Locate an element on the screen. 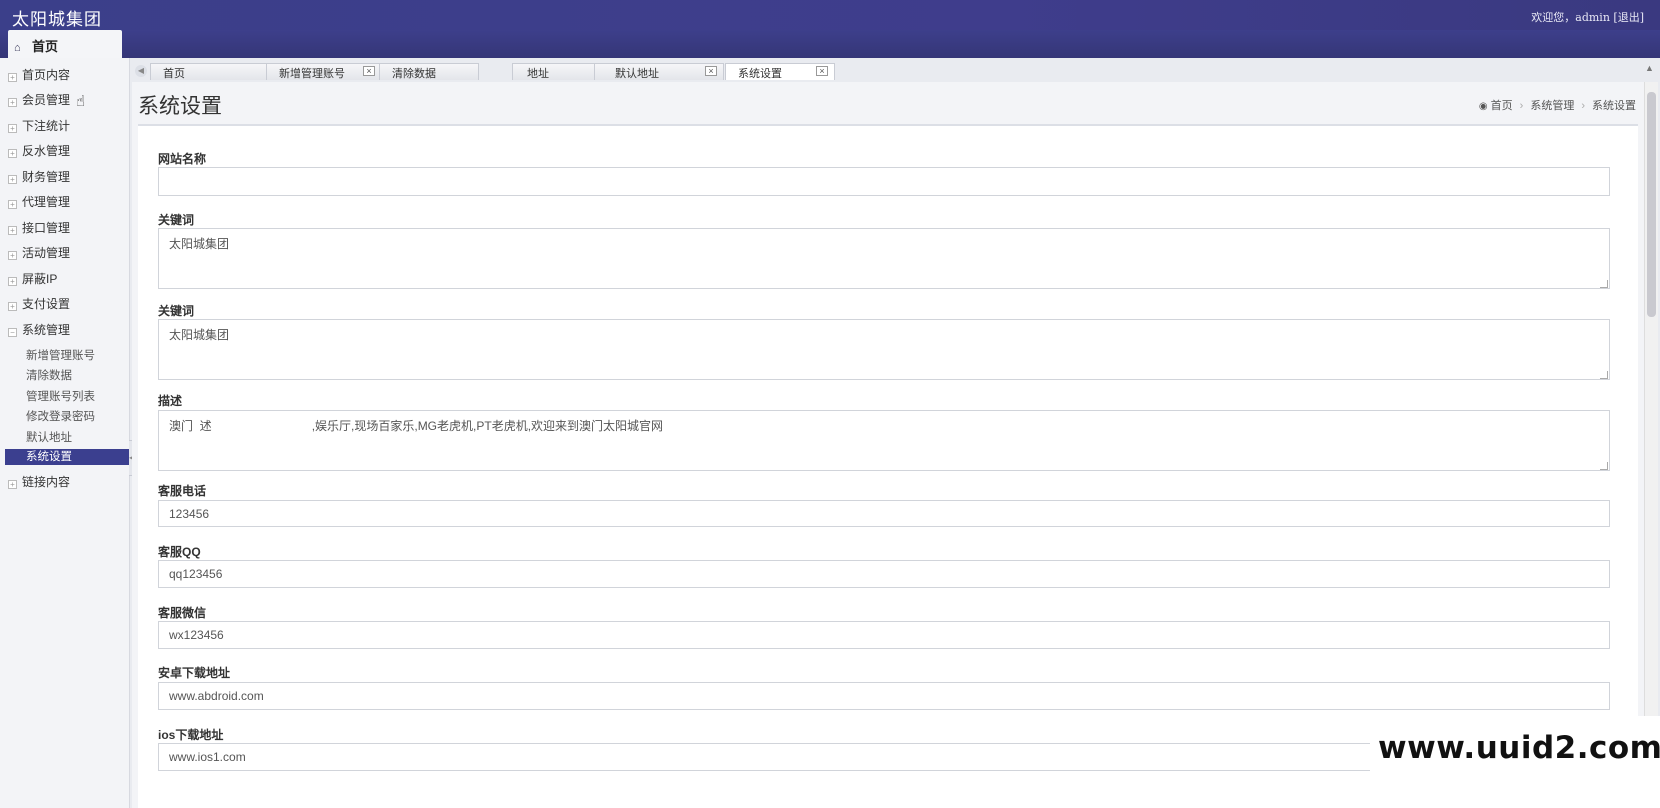  collapse-icon: − is located at coordinates (12, 332).